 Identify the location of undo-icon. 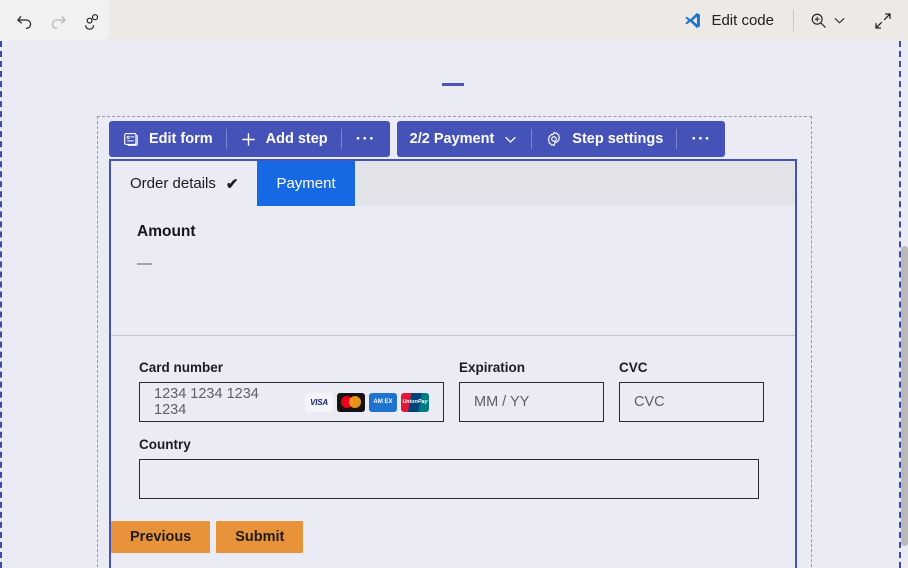
(24, 23).